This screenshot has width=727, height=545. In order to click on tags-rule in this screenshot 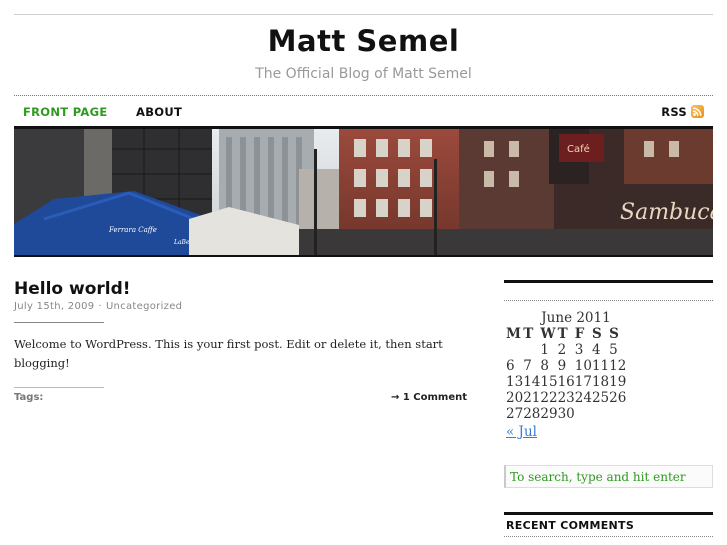, I will do `click(59, 387)`.